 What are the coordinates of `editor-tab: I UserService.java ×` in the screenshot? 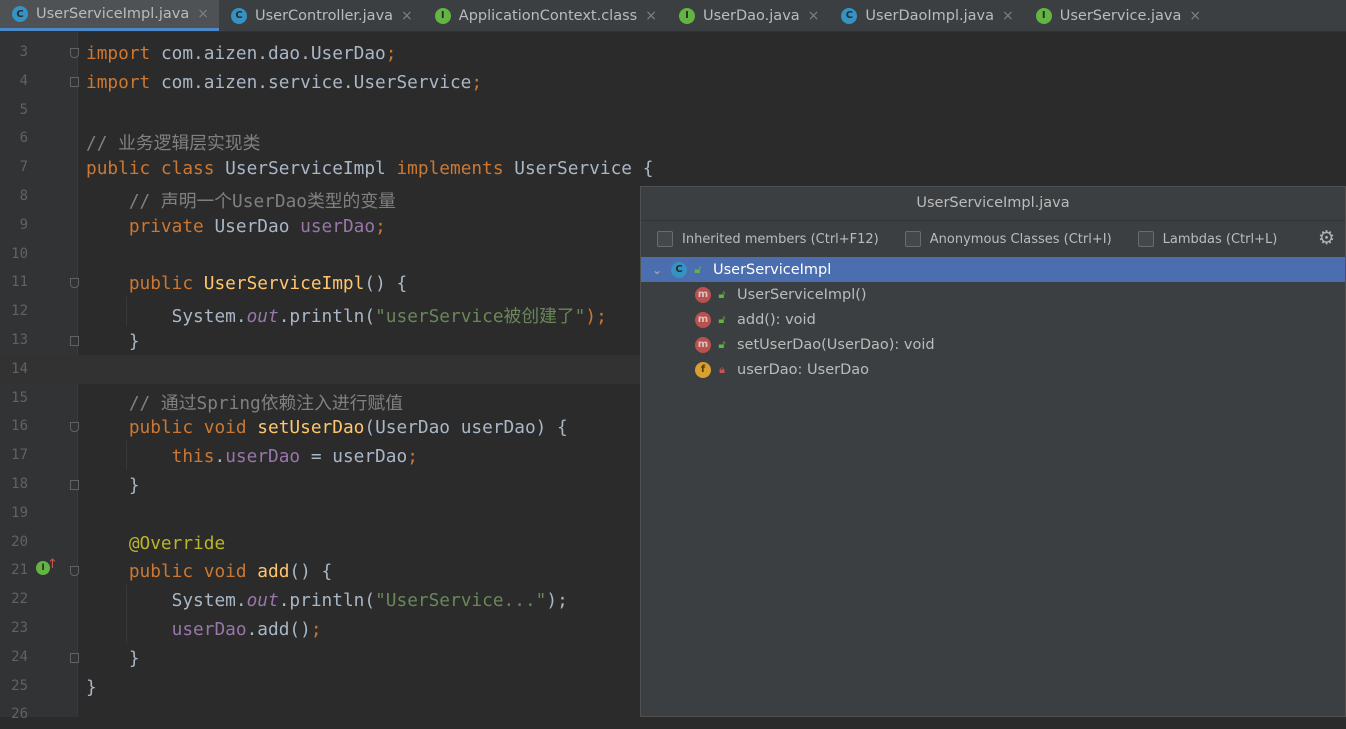 It's located at (1117, 15).